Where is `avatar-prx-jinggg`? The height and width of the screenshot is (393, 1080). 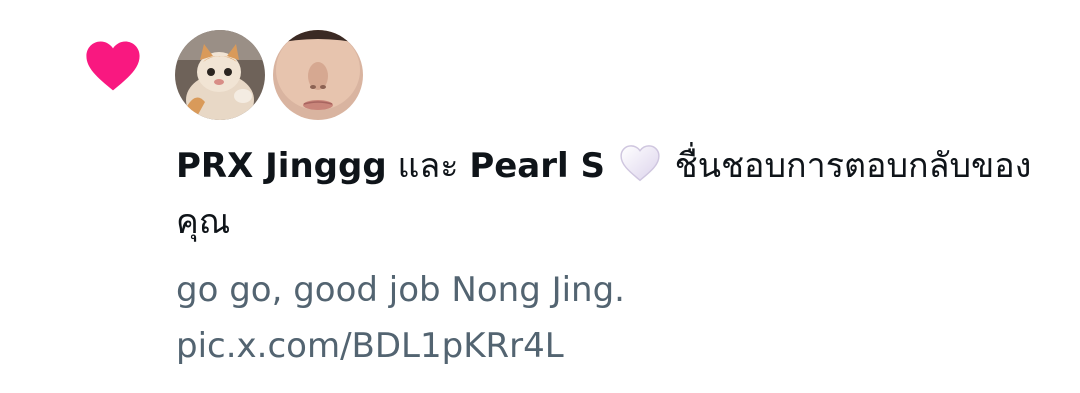
avatar-prx-jinggg is located at coordinates (220, 75).